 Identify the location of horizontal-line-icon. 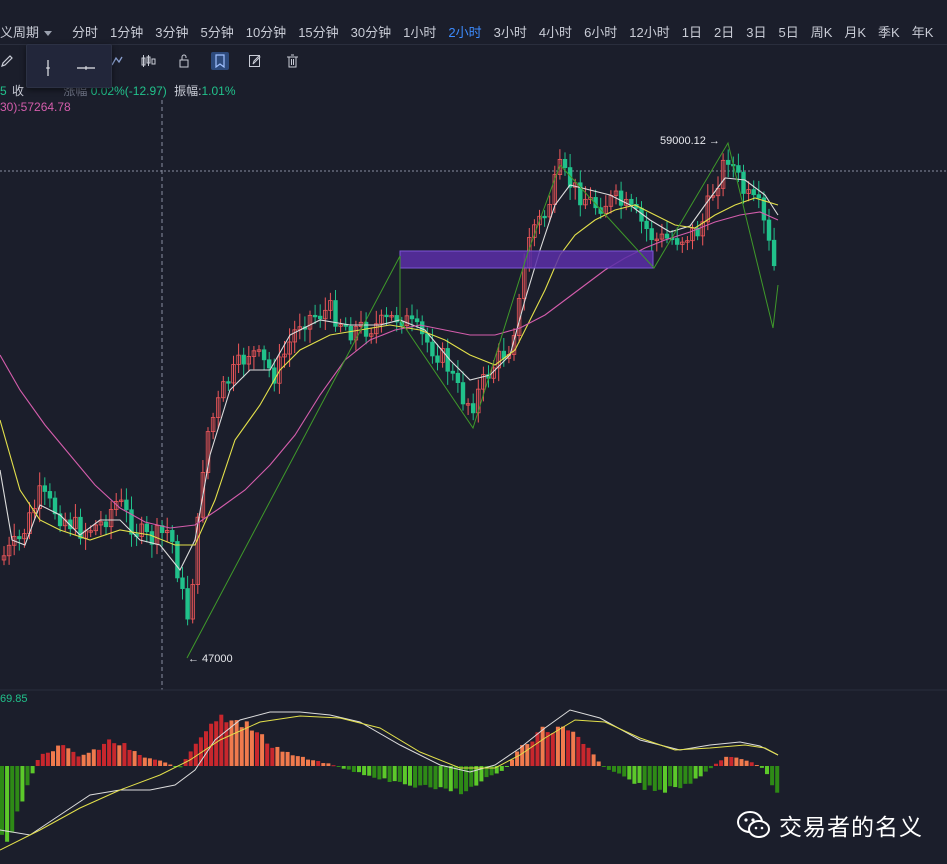
(86, 68).